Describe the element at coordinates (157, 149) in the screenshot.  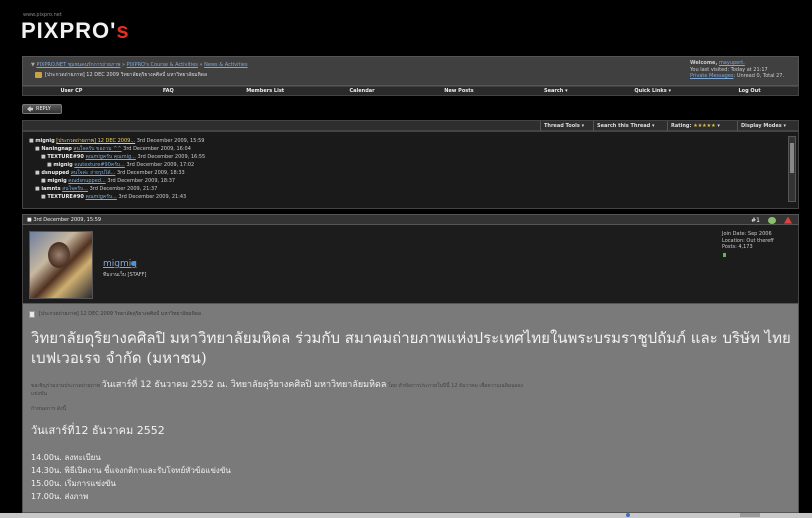
I see `tree-date: 3rd December 2009, 16:04` at that location.